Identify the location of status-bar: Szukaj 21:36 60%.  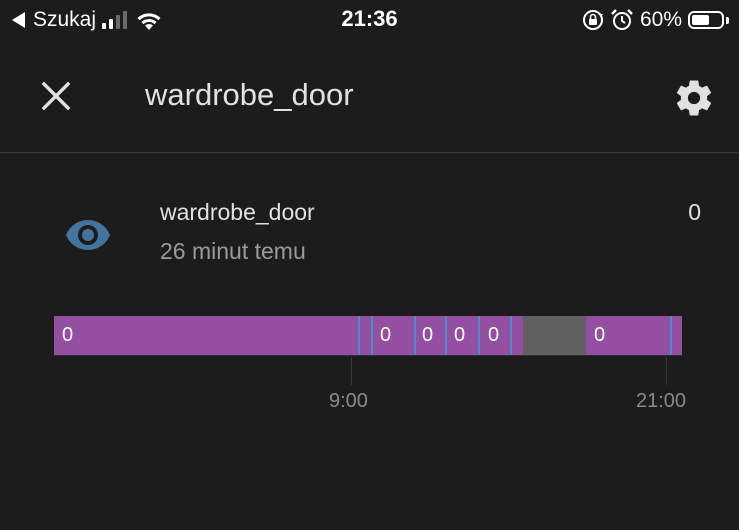
(369, 20).